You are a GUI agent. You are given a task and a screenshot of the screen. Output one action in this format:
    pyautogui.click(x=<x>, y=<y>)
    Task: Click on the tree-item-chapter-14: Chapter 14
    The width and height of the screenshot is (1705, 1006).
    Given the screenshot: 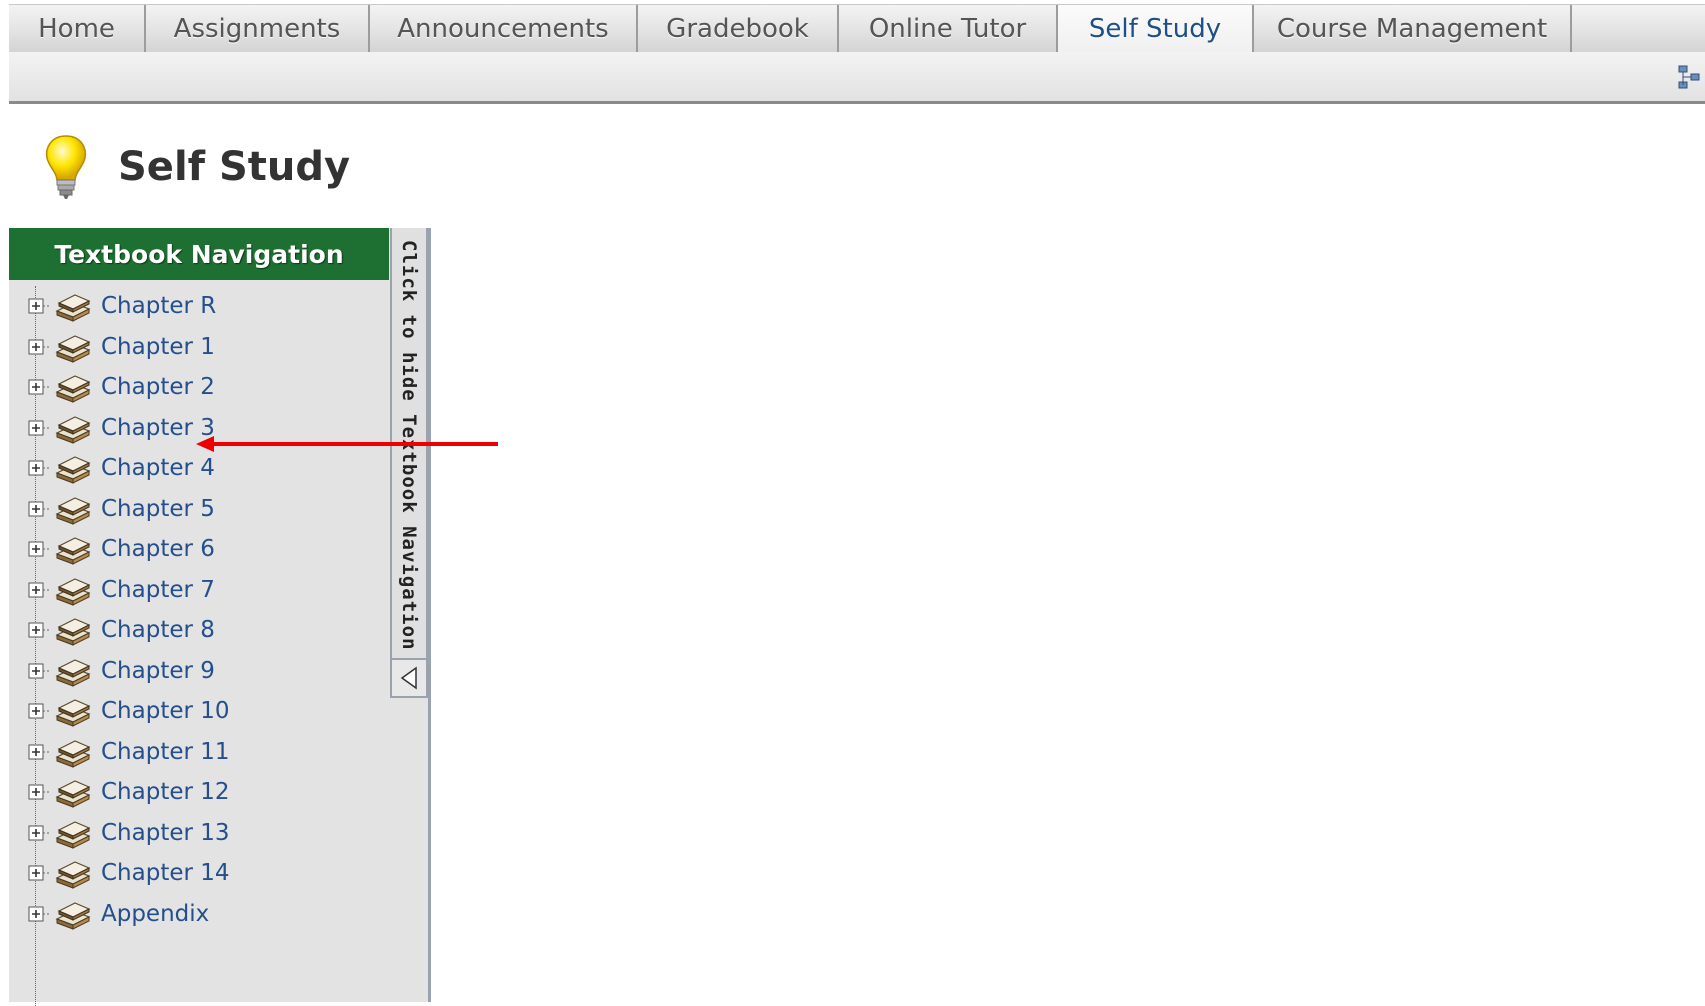 What is the action you would take?
    pyautogui.click(x=205, y=873)
    